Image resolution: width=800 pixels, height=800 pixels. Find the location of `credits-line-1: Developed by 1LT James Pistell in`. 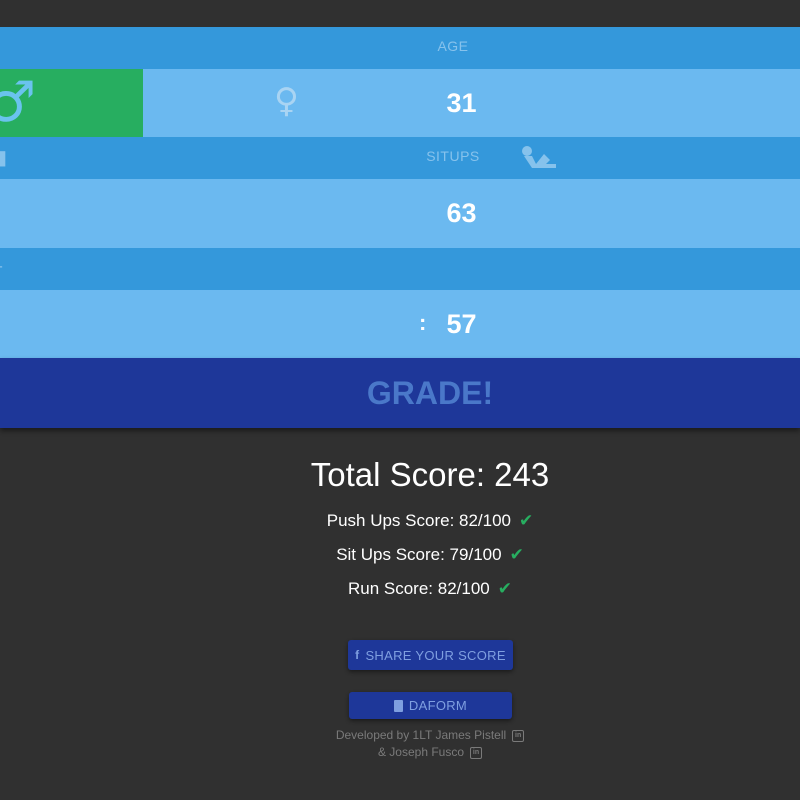

credits-line-1: Developed by 1LT James Pistell in is located at coordinates (400, 735).